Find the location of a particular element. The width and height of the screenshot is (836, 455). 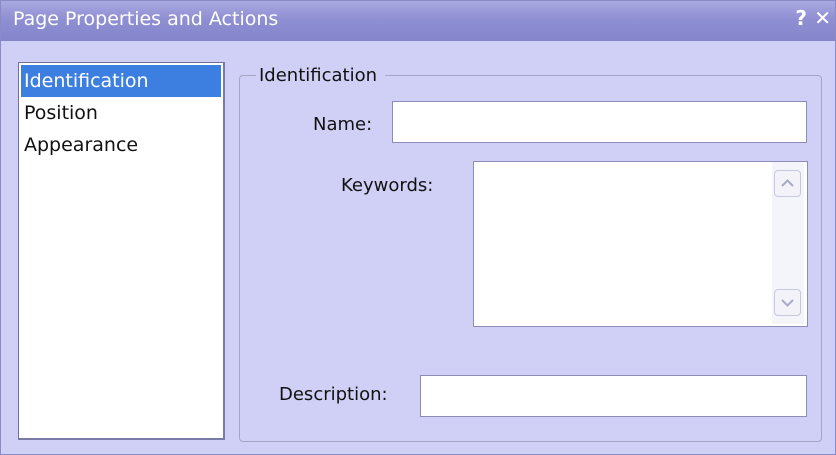

description-label: Description: is located at coordinates (333, 394).